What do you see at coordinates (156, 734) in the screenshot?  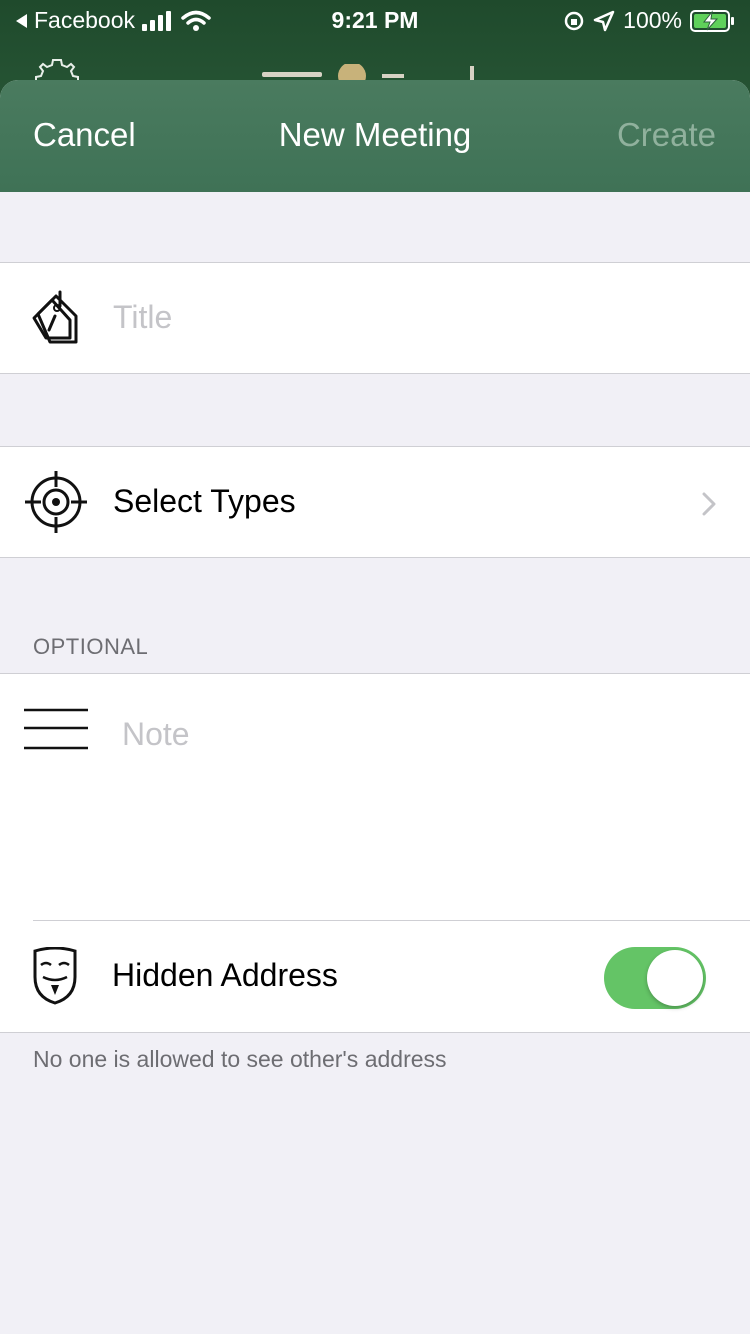 I see `note-input: Note` at bounding box center [156, 734].